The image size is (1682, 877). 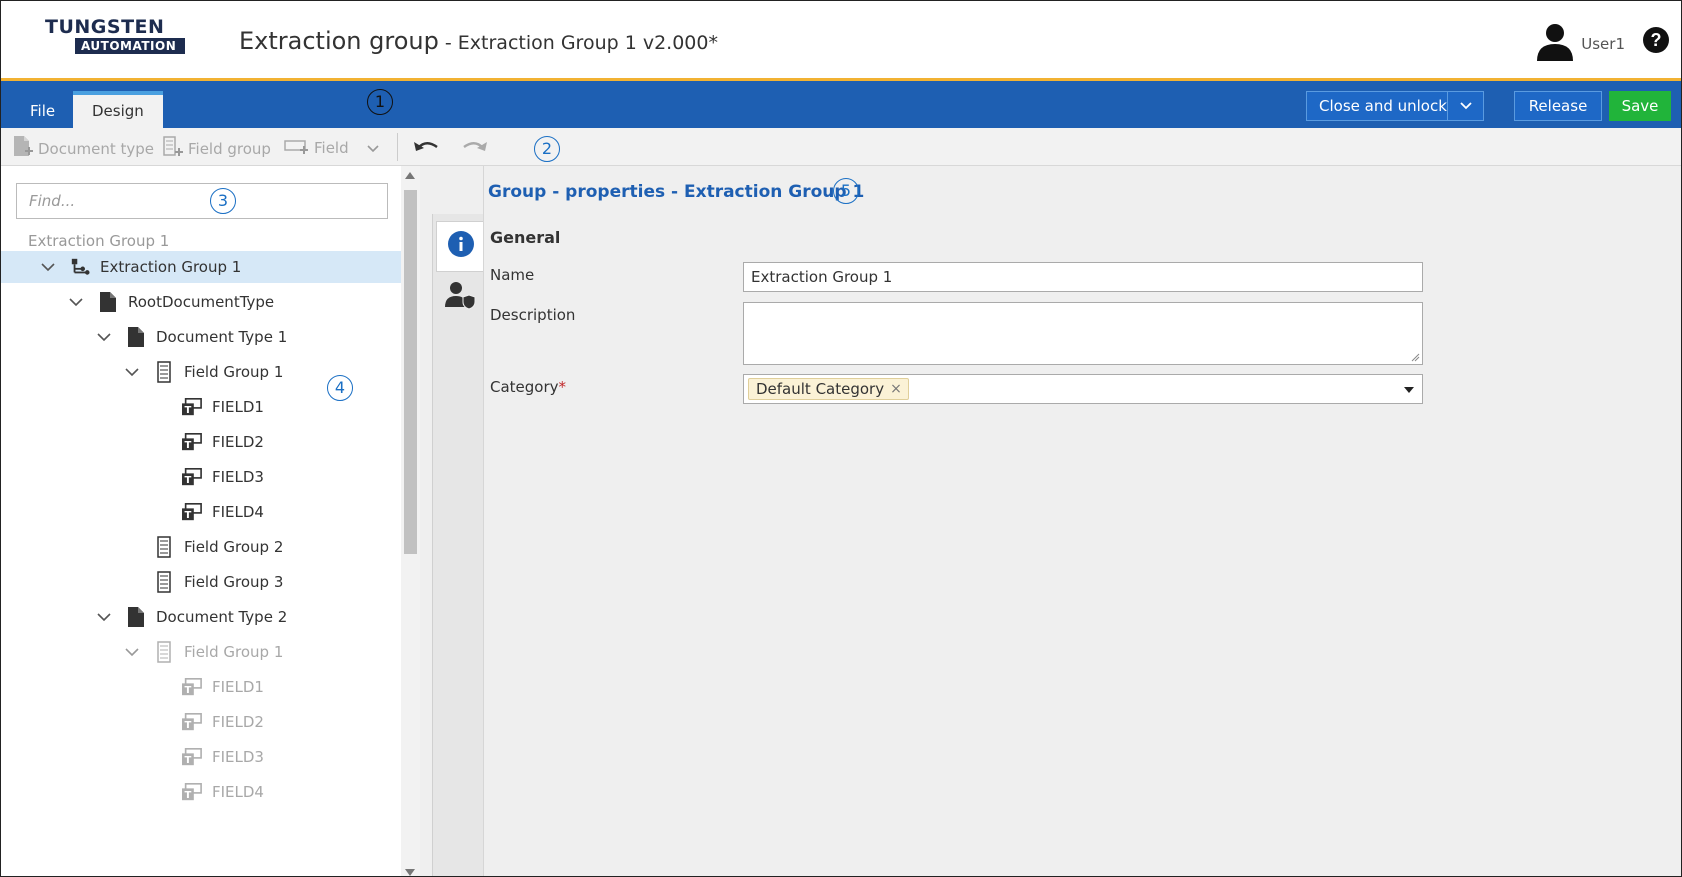 What do you see at coordinates (201, 547) in the screenshot?
I see `tree-item: Field Group 2` at bounding box center [201, 547].